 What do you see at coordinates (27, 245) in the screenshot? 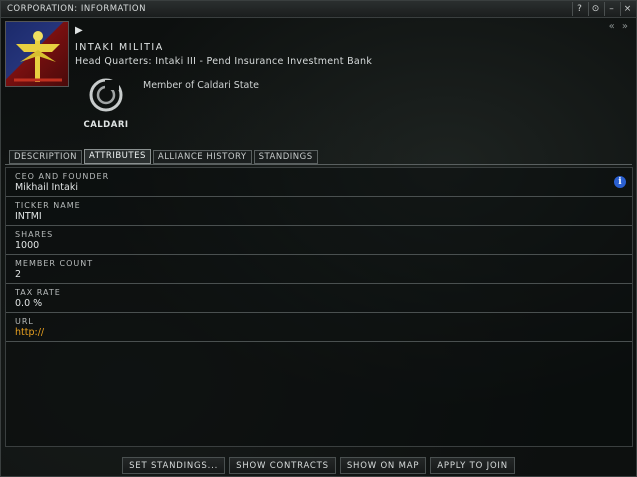
I see `attribute-value: 1000` at bounding box center [27, 245].